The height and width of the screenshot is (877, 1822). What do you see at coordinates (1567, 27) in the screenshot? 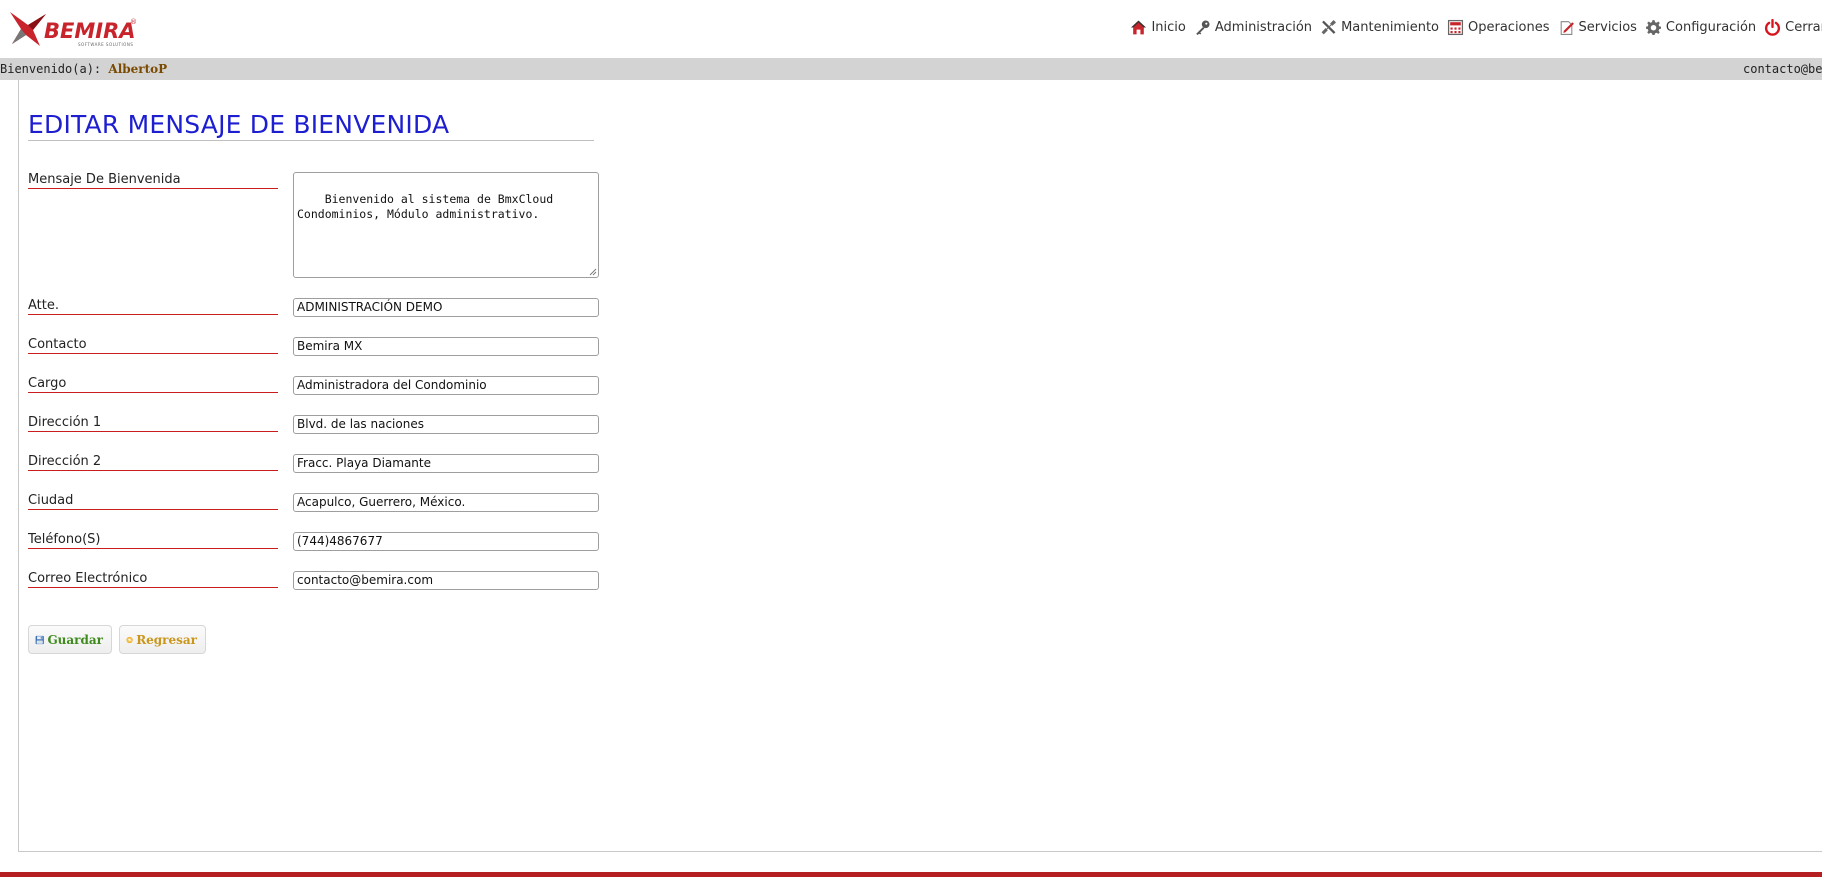
I see `edit-icon` at bounding box center [1567, 27].